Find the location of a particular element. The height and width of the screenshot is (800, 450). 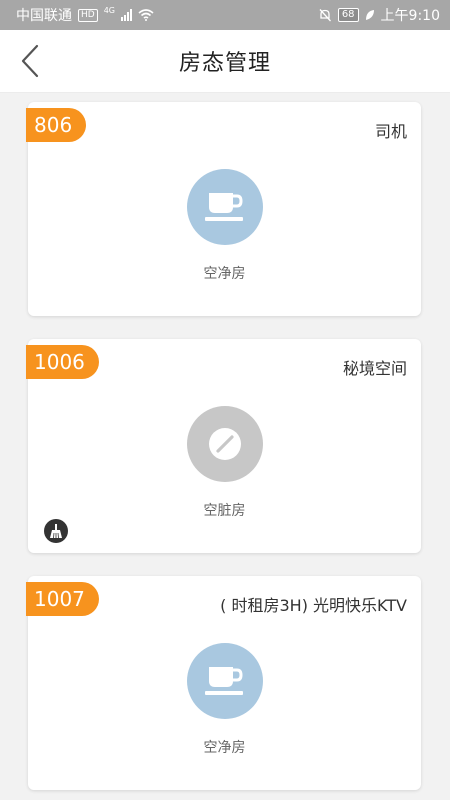

room-number-badge: 1006 is located at coordinates (62, 362).